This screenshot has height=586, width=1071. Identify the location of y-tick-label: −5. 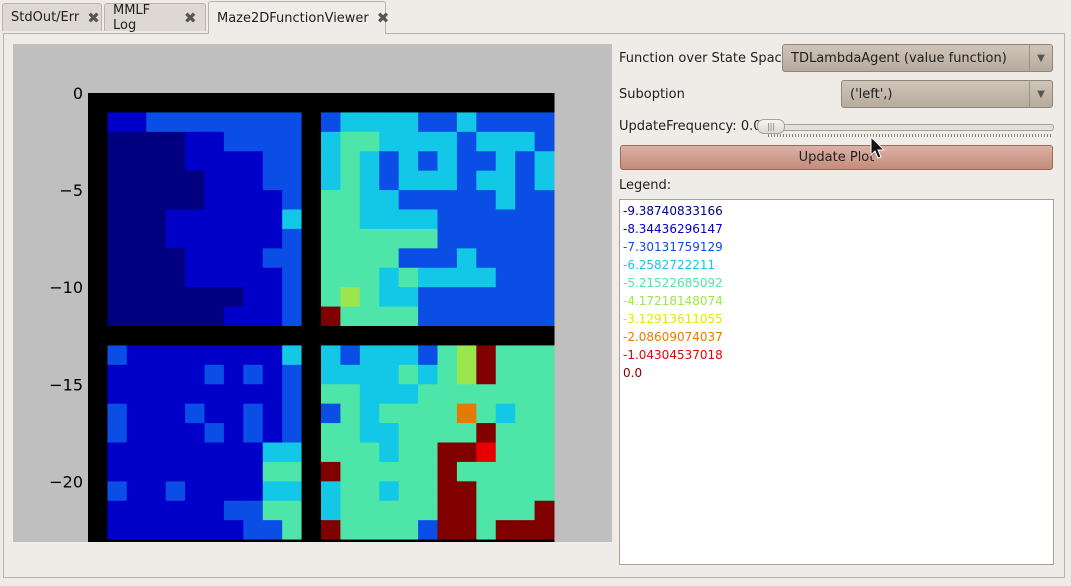
(71, 190).